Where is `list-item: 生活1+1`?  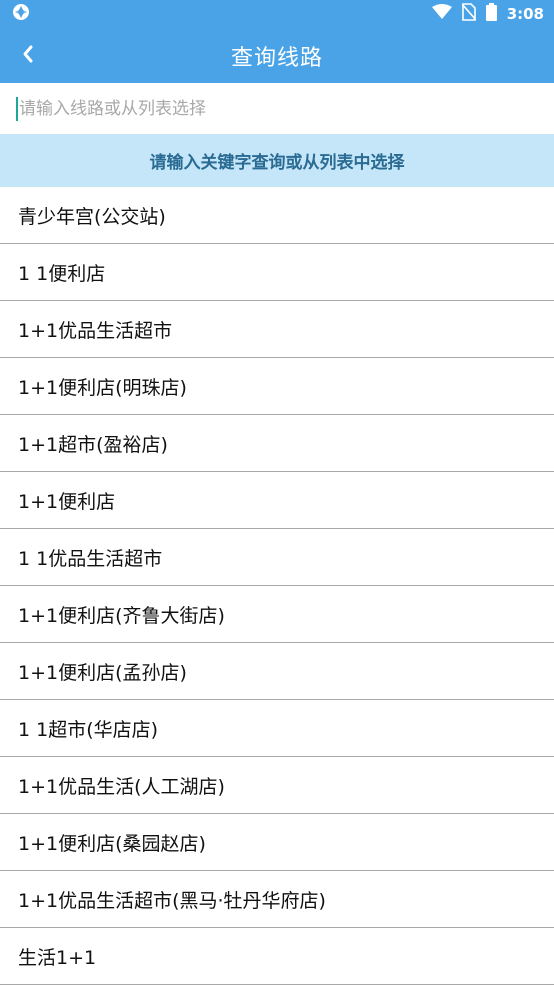 list-item: 生活1+1 is located at coordinates (277, 956).